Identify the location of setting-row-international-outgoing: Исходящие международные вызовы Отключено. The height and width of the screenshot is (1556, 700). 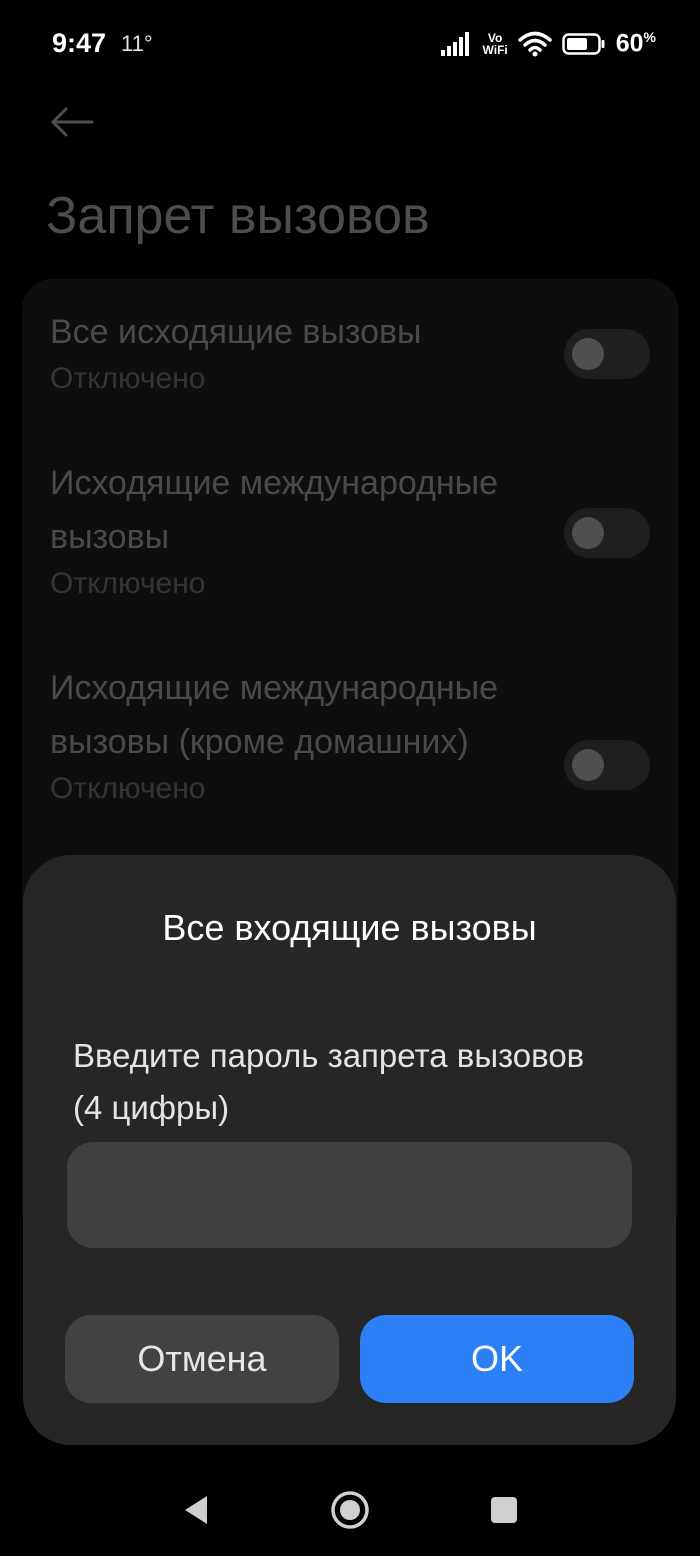
(350, 531).